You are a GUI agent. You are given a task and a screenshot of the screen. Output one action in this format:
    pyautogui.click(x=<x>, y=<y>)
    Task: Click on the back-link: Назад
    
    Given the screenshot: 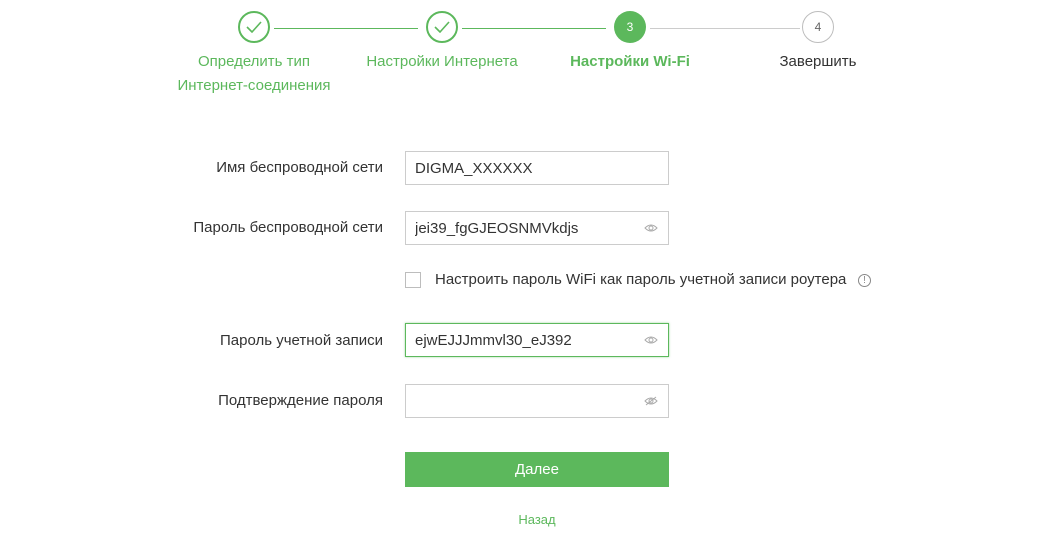 What is the action you would take?
    pyautogui.click(x=537, y=519)
    